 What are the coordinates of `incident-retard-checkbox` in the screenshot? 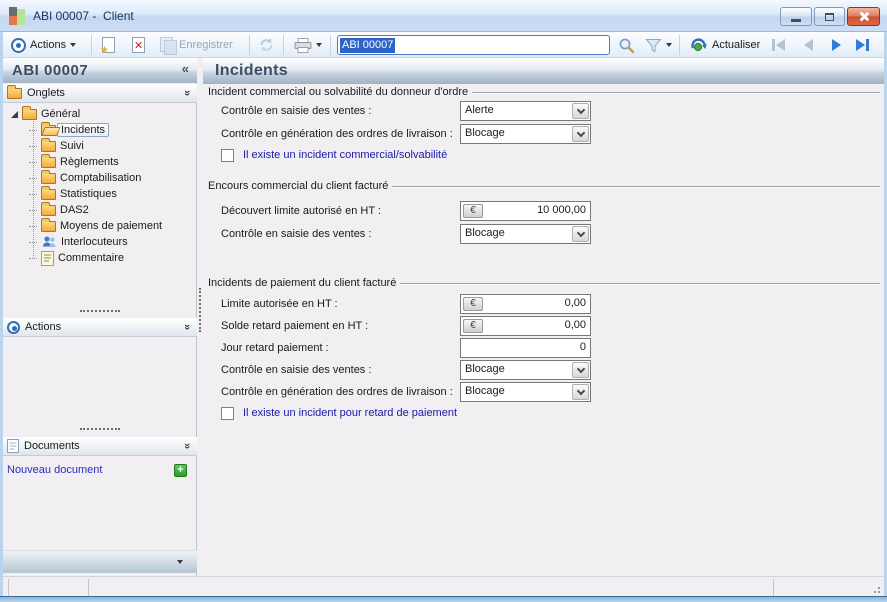 It's located at (227, 413).